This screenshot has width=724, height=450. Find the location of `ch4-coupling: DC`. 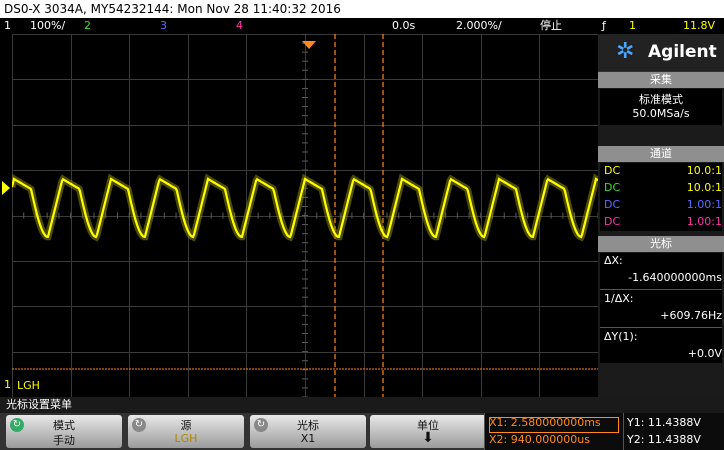

ch4-coupling: DC is located at coordinates (612, 221).